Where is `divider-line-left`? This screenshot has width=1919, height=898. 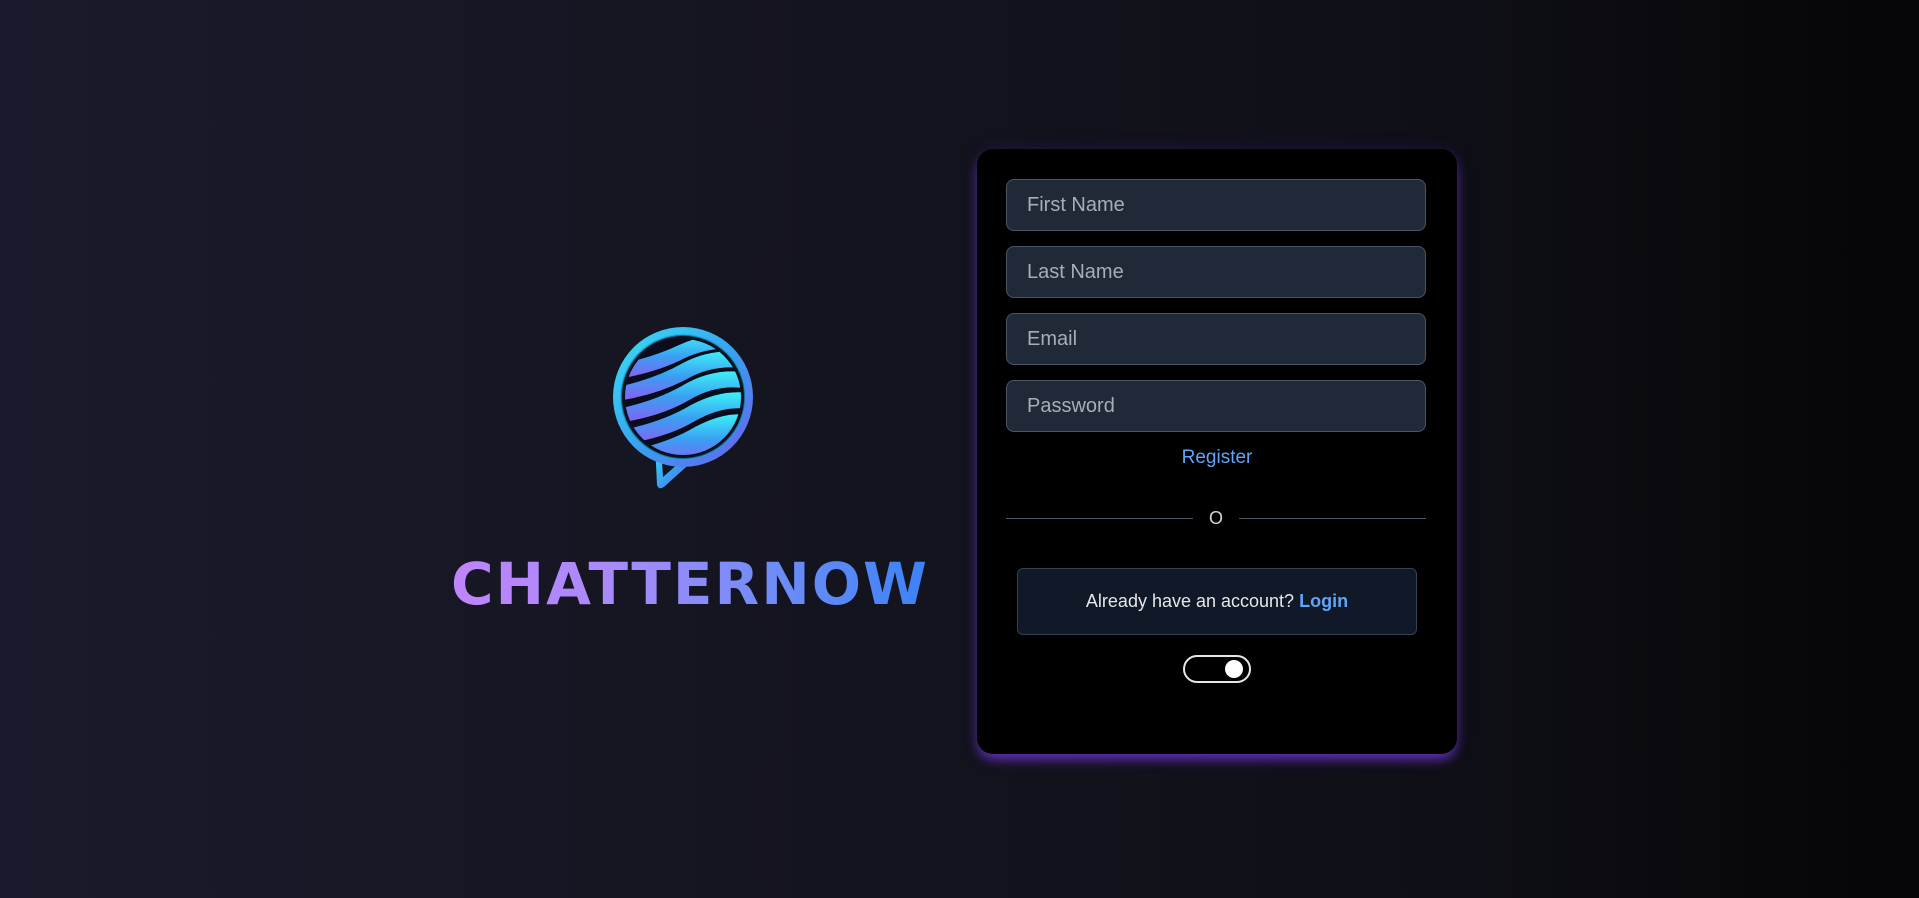
divider-line-left is located at coordinates (1099, 518).